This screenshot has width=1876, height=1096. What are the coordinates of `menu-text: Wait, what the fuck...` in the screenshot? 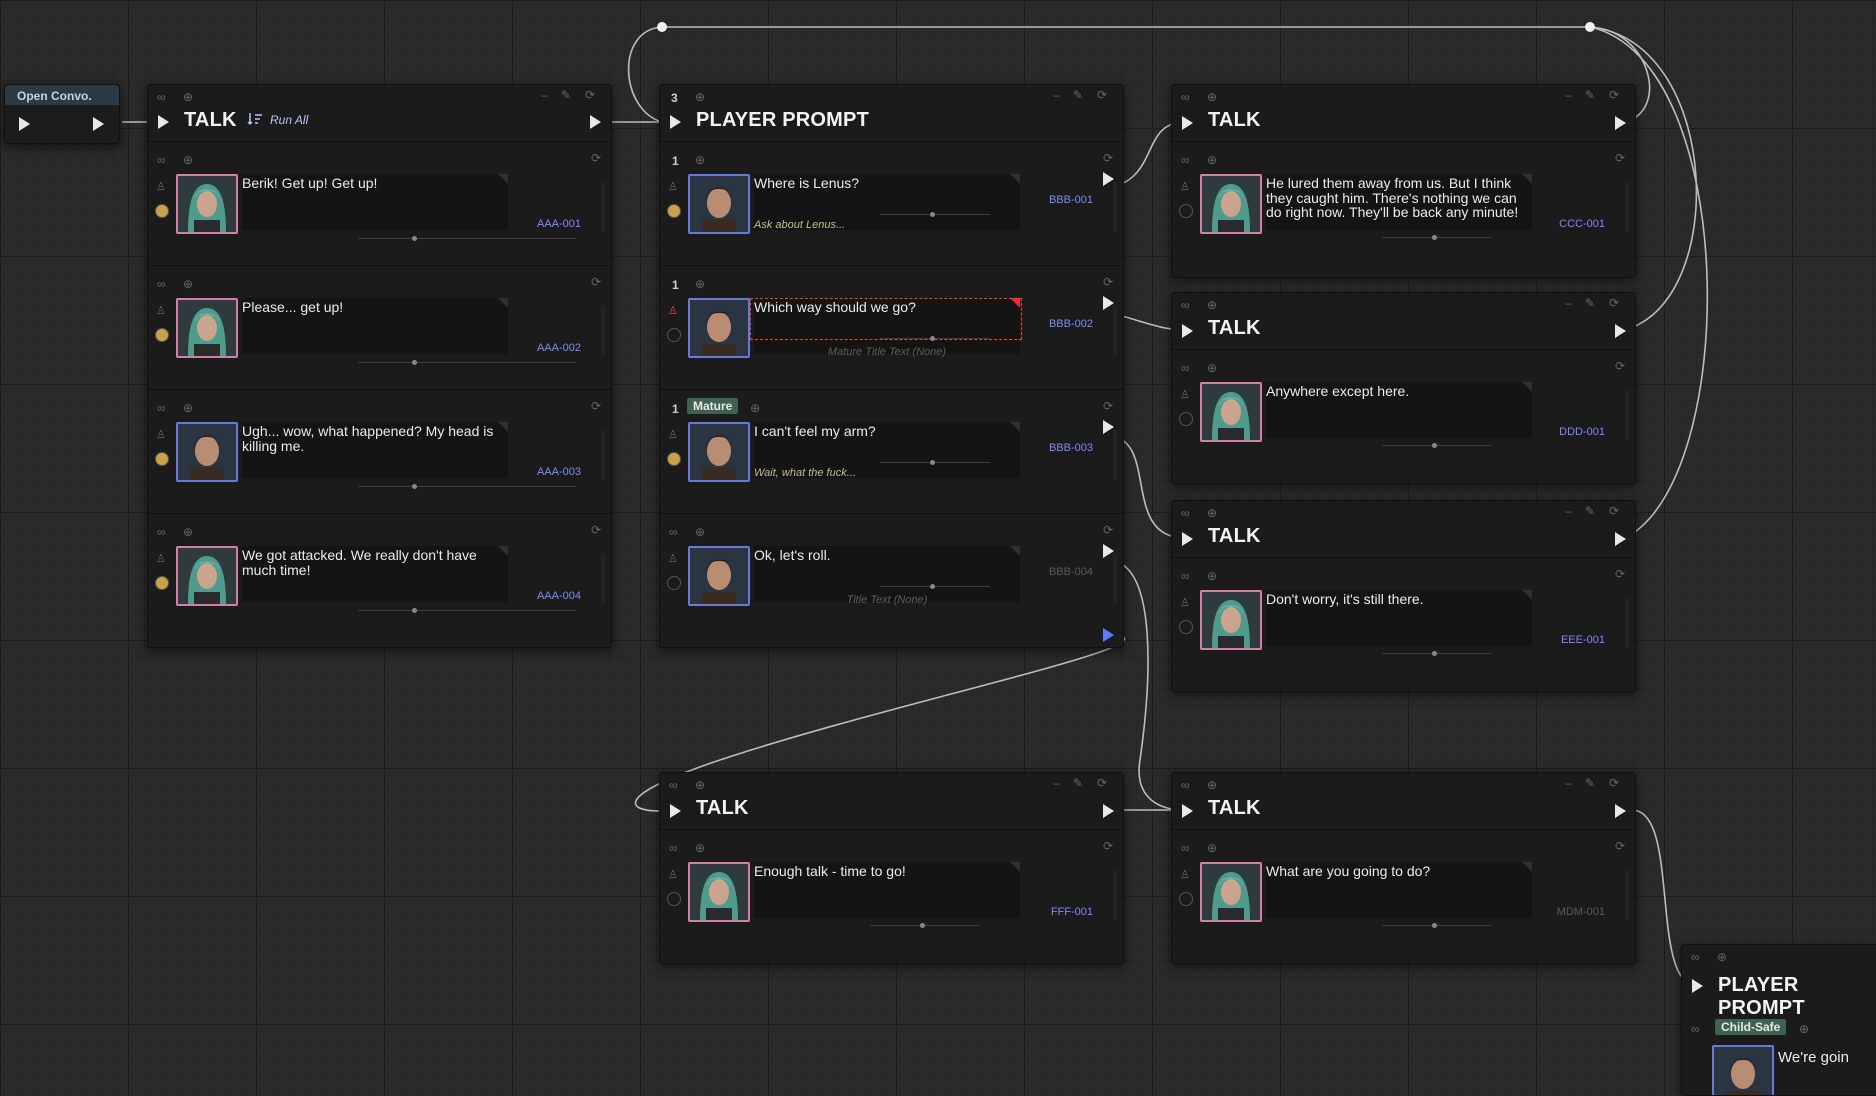 It's located at (805, 473).